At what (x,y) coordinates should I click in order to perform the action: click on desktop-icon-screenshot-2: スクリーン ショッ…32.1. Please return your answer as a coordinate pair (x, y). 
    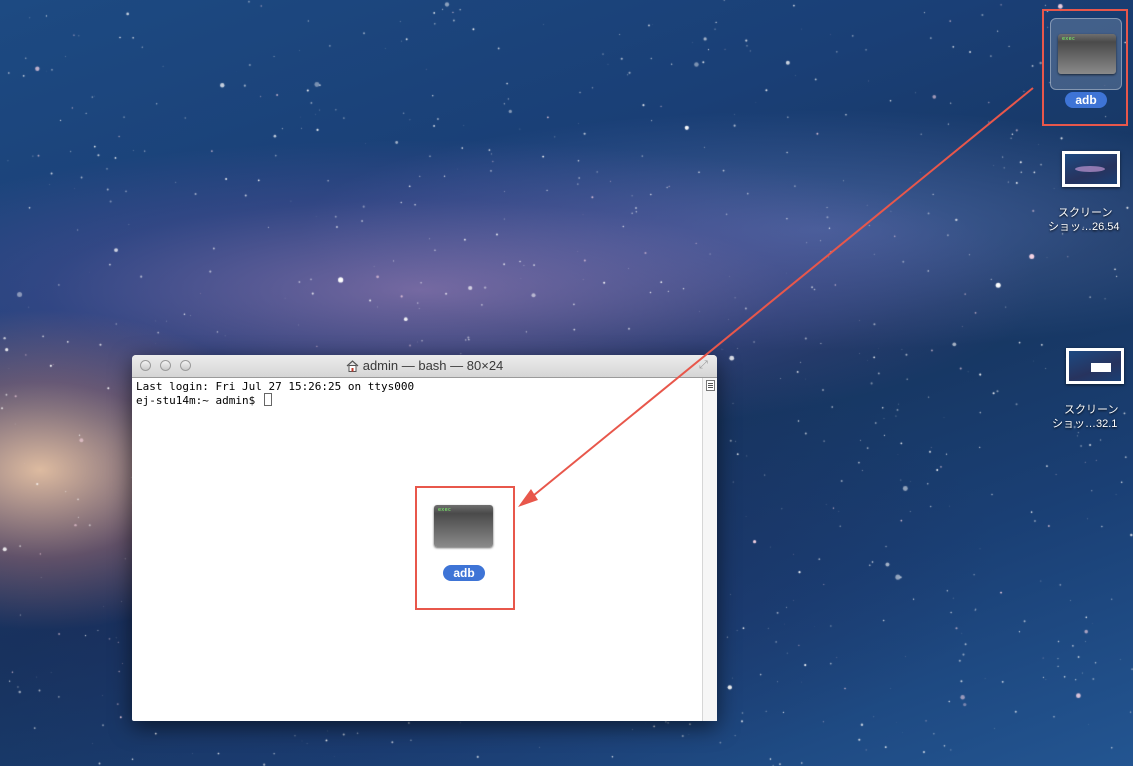
    Looking at the image, I should click on (1086, 390).